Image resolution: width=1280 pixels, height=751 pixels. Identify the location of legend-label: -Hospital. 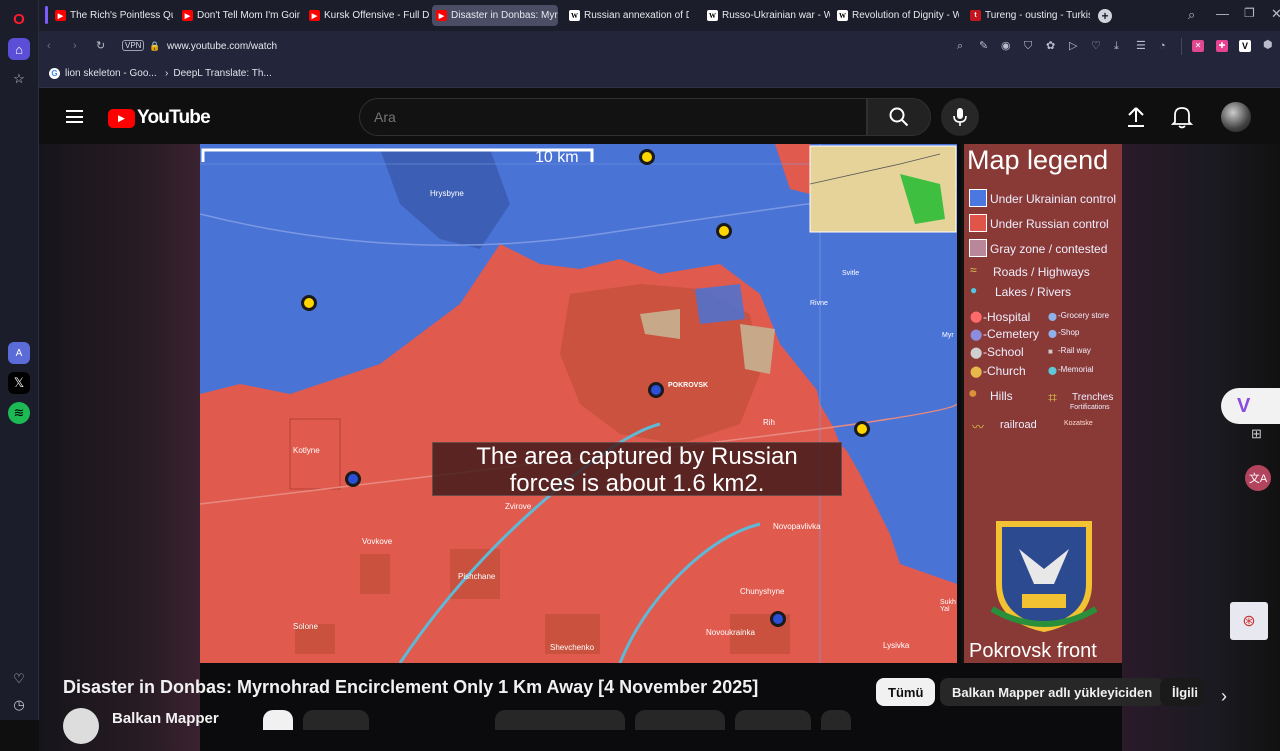
(1007, 317).